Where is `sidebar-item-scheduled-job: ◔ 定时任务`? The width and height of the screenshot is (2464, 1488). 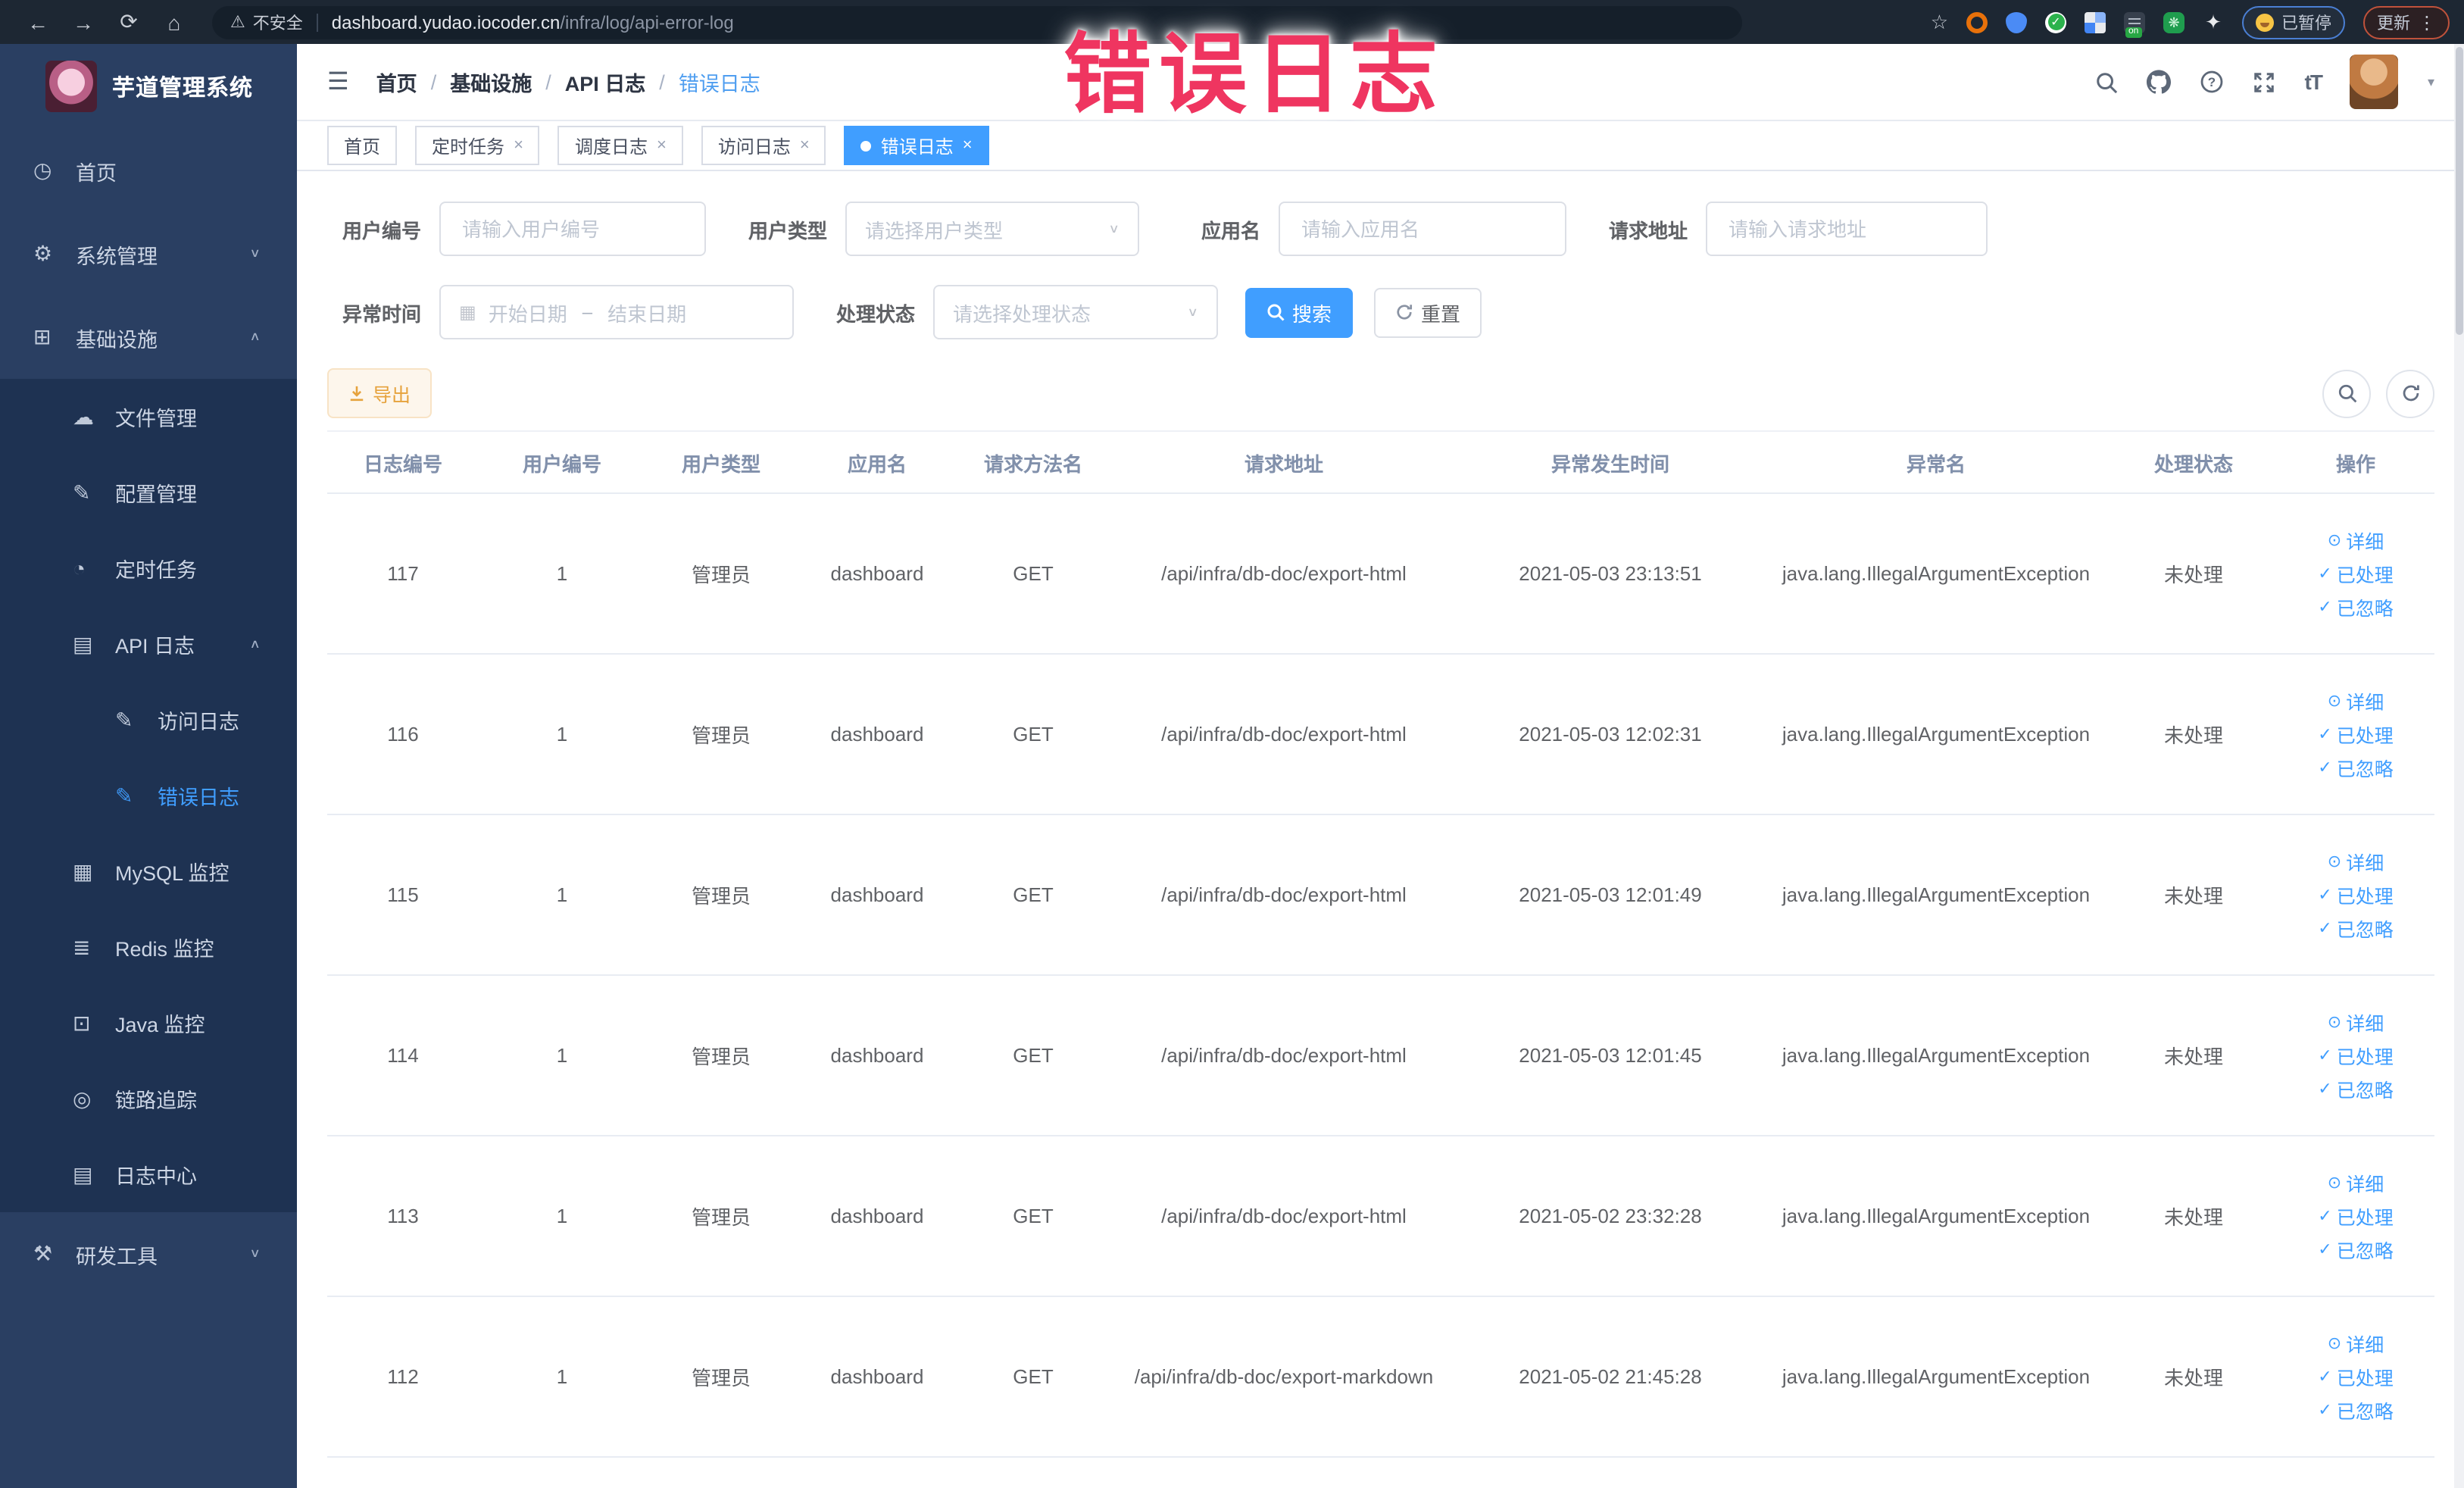 sidebar-item-scheduled-job: ◔ 定时任务 is located at coordinates (148, 568).